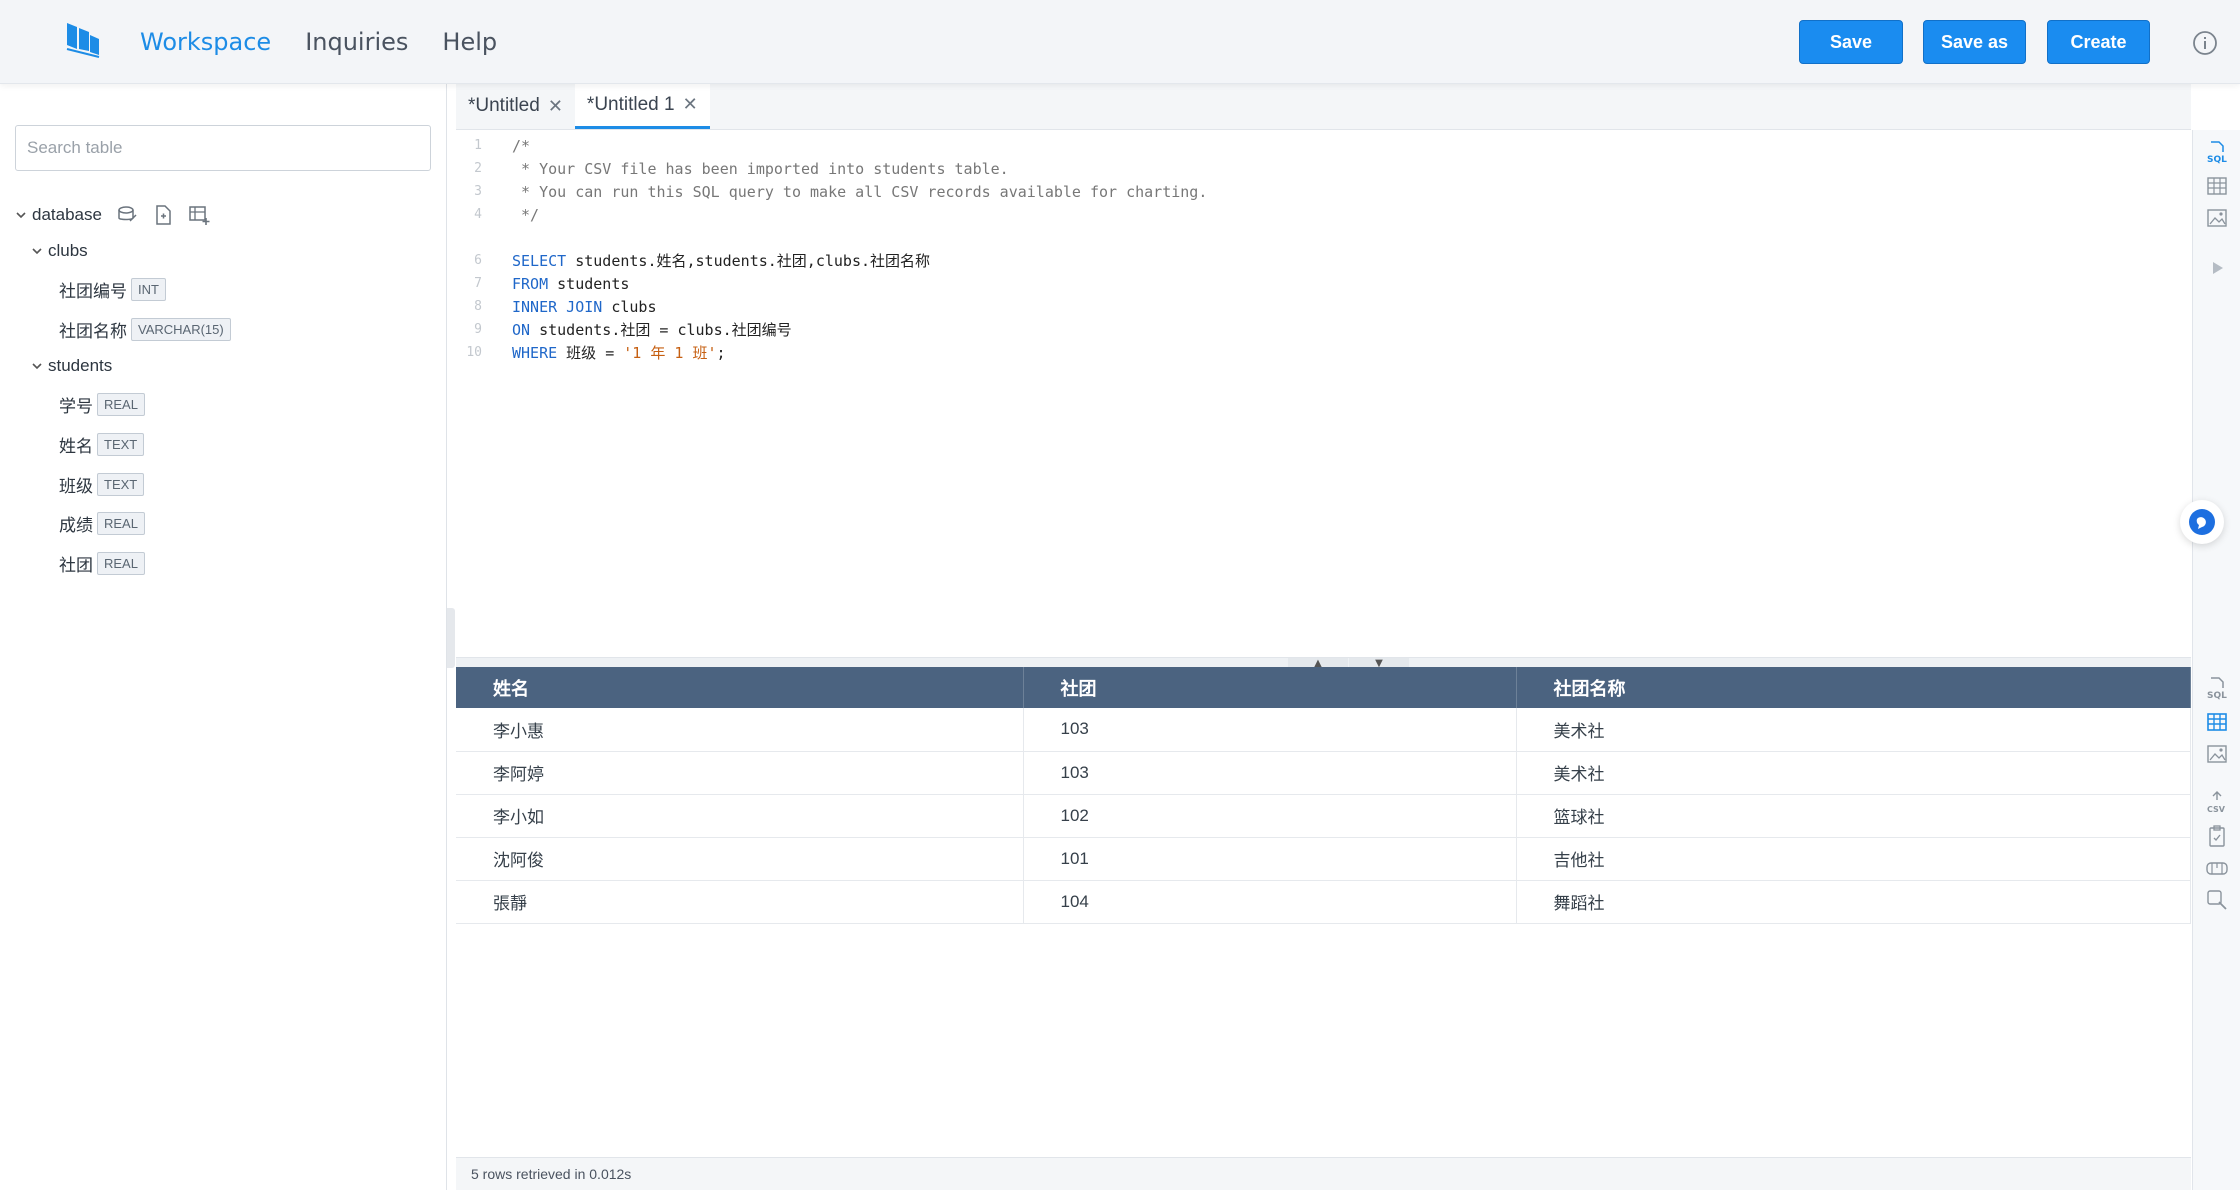 The image size is (2240, 1190). Describe the element at coordinates (552, 283) in the screenshot. I see `code-line: 7 FROM students` at that location.